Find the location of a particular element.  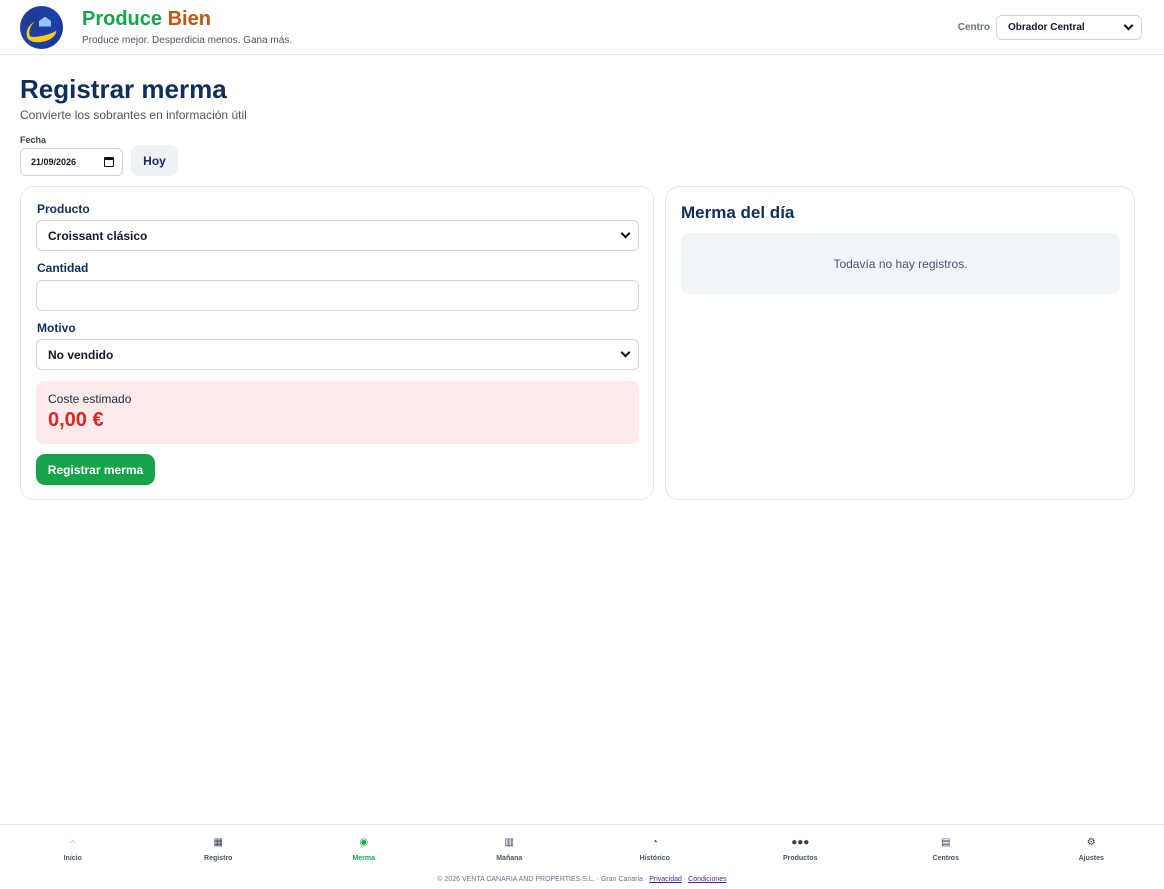

nav-label: Registro is located at coordinates (218, 858).